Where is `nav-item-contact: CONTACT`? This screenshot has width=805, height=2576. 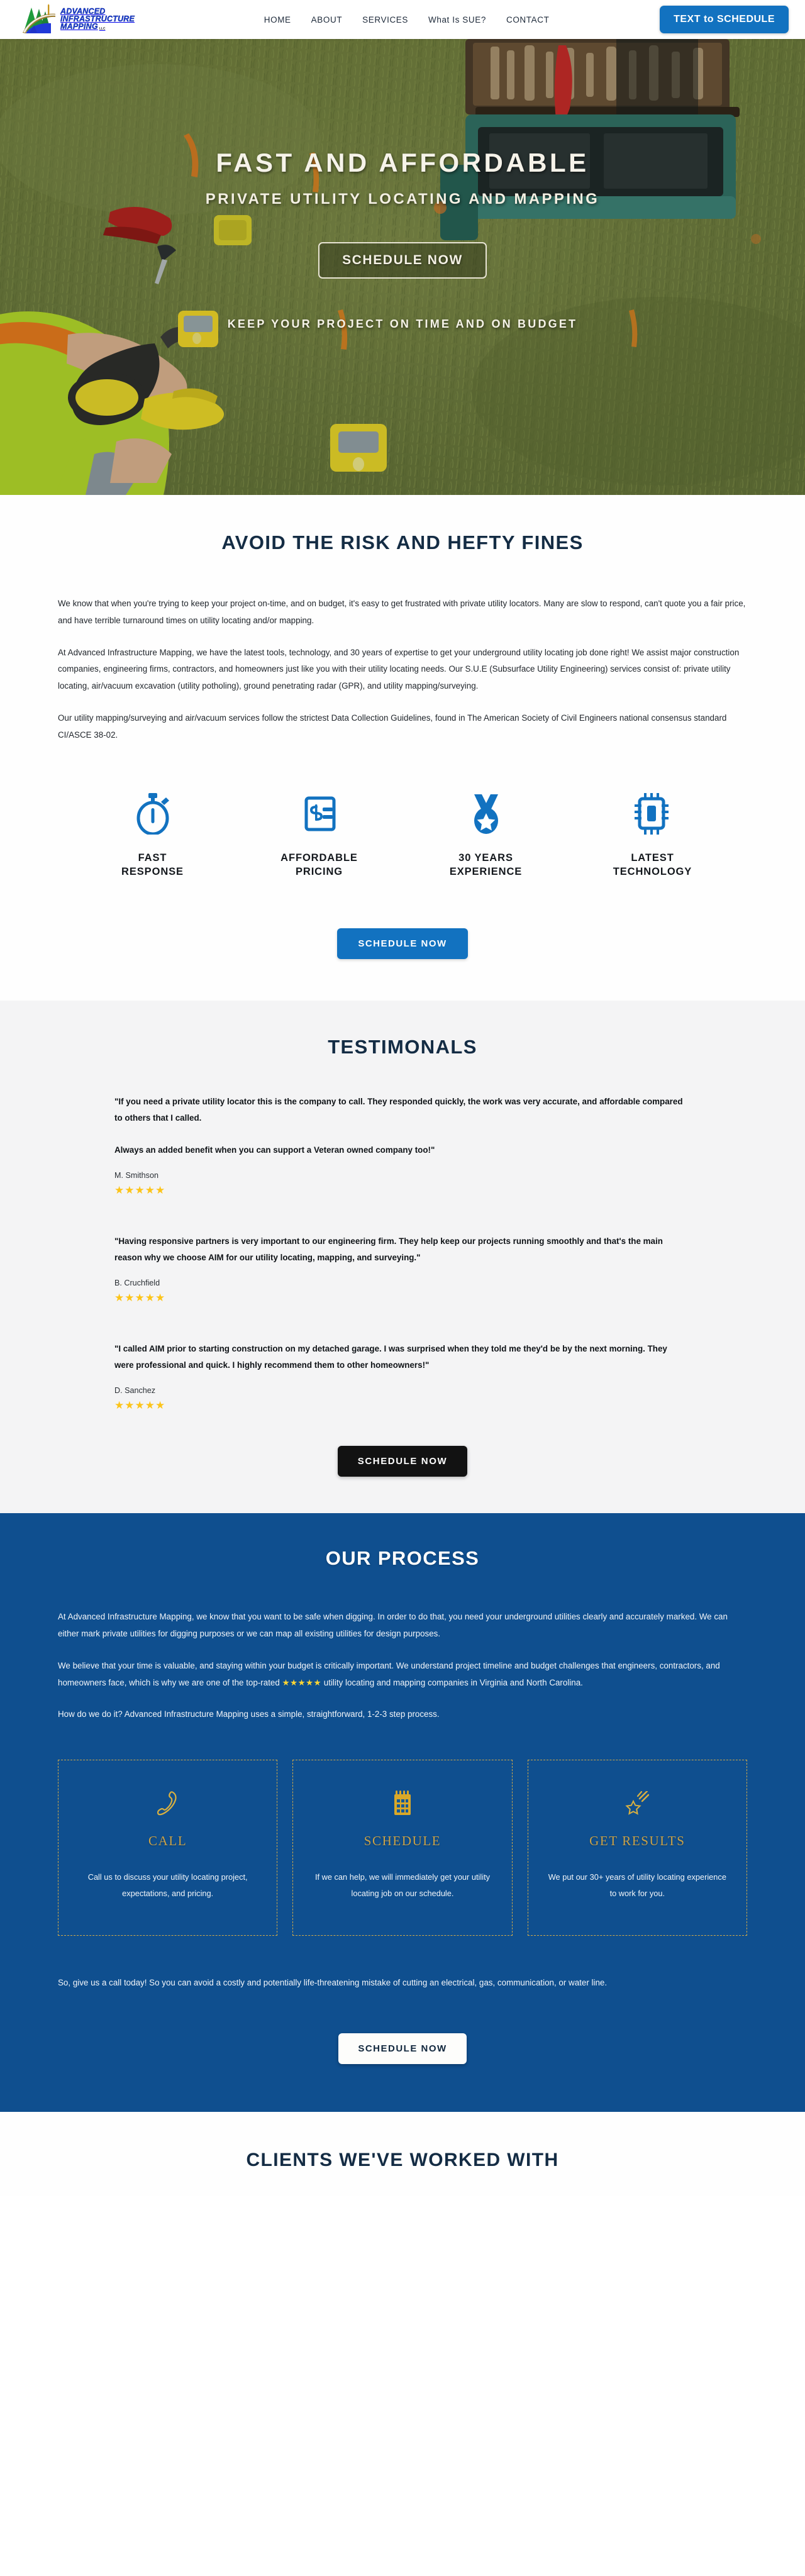 nav-item-contact: CONTACT is located at coordinates (527, 20).